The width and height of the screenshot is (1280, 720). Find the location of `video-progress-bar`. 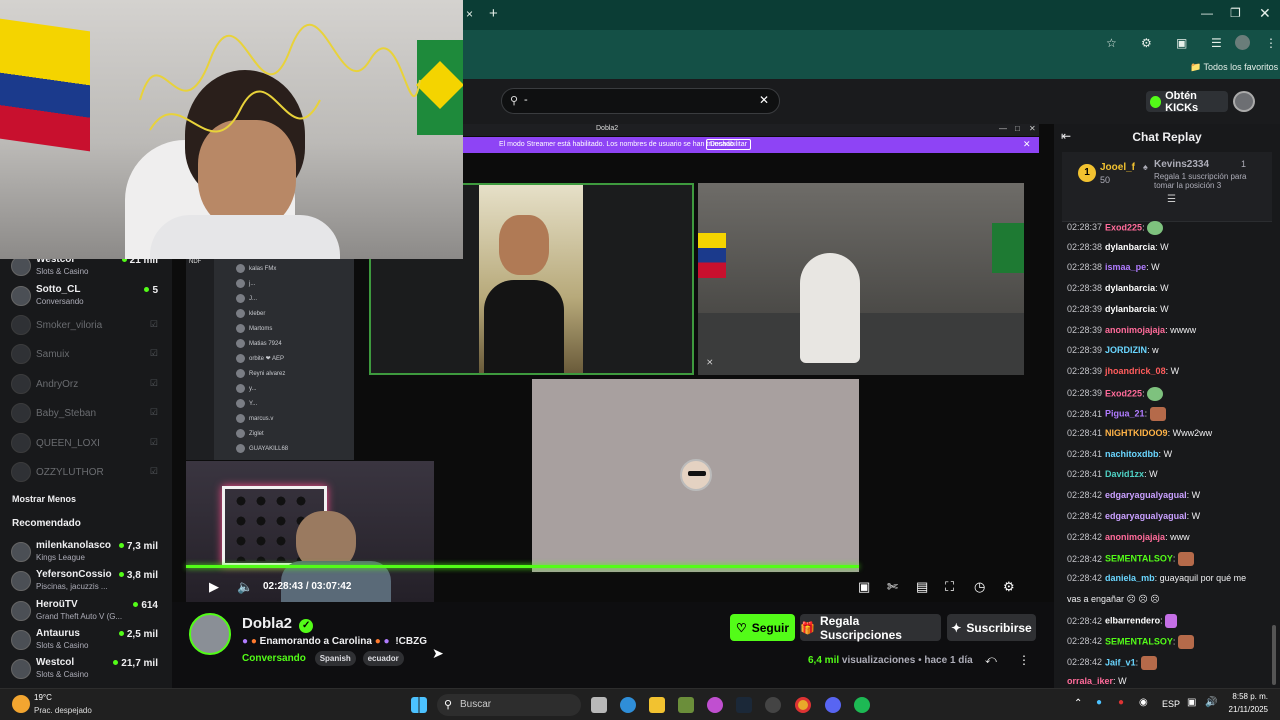

video-progress-bar is located at coordinates (523, 566).